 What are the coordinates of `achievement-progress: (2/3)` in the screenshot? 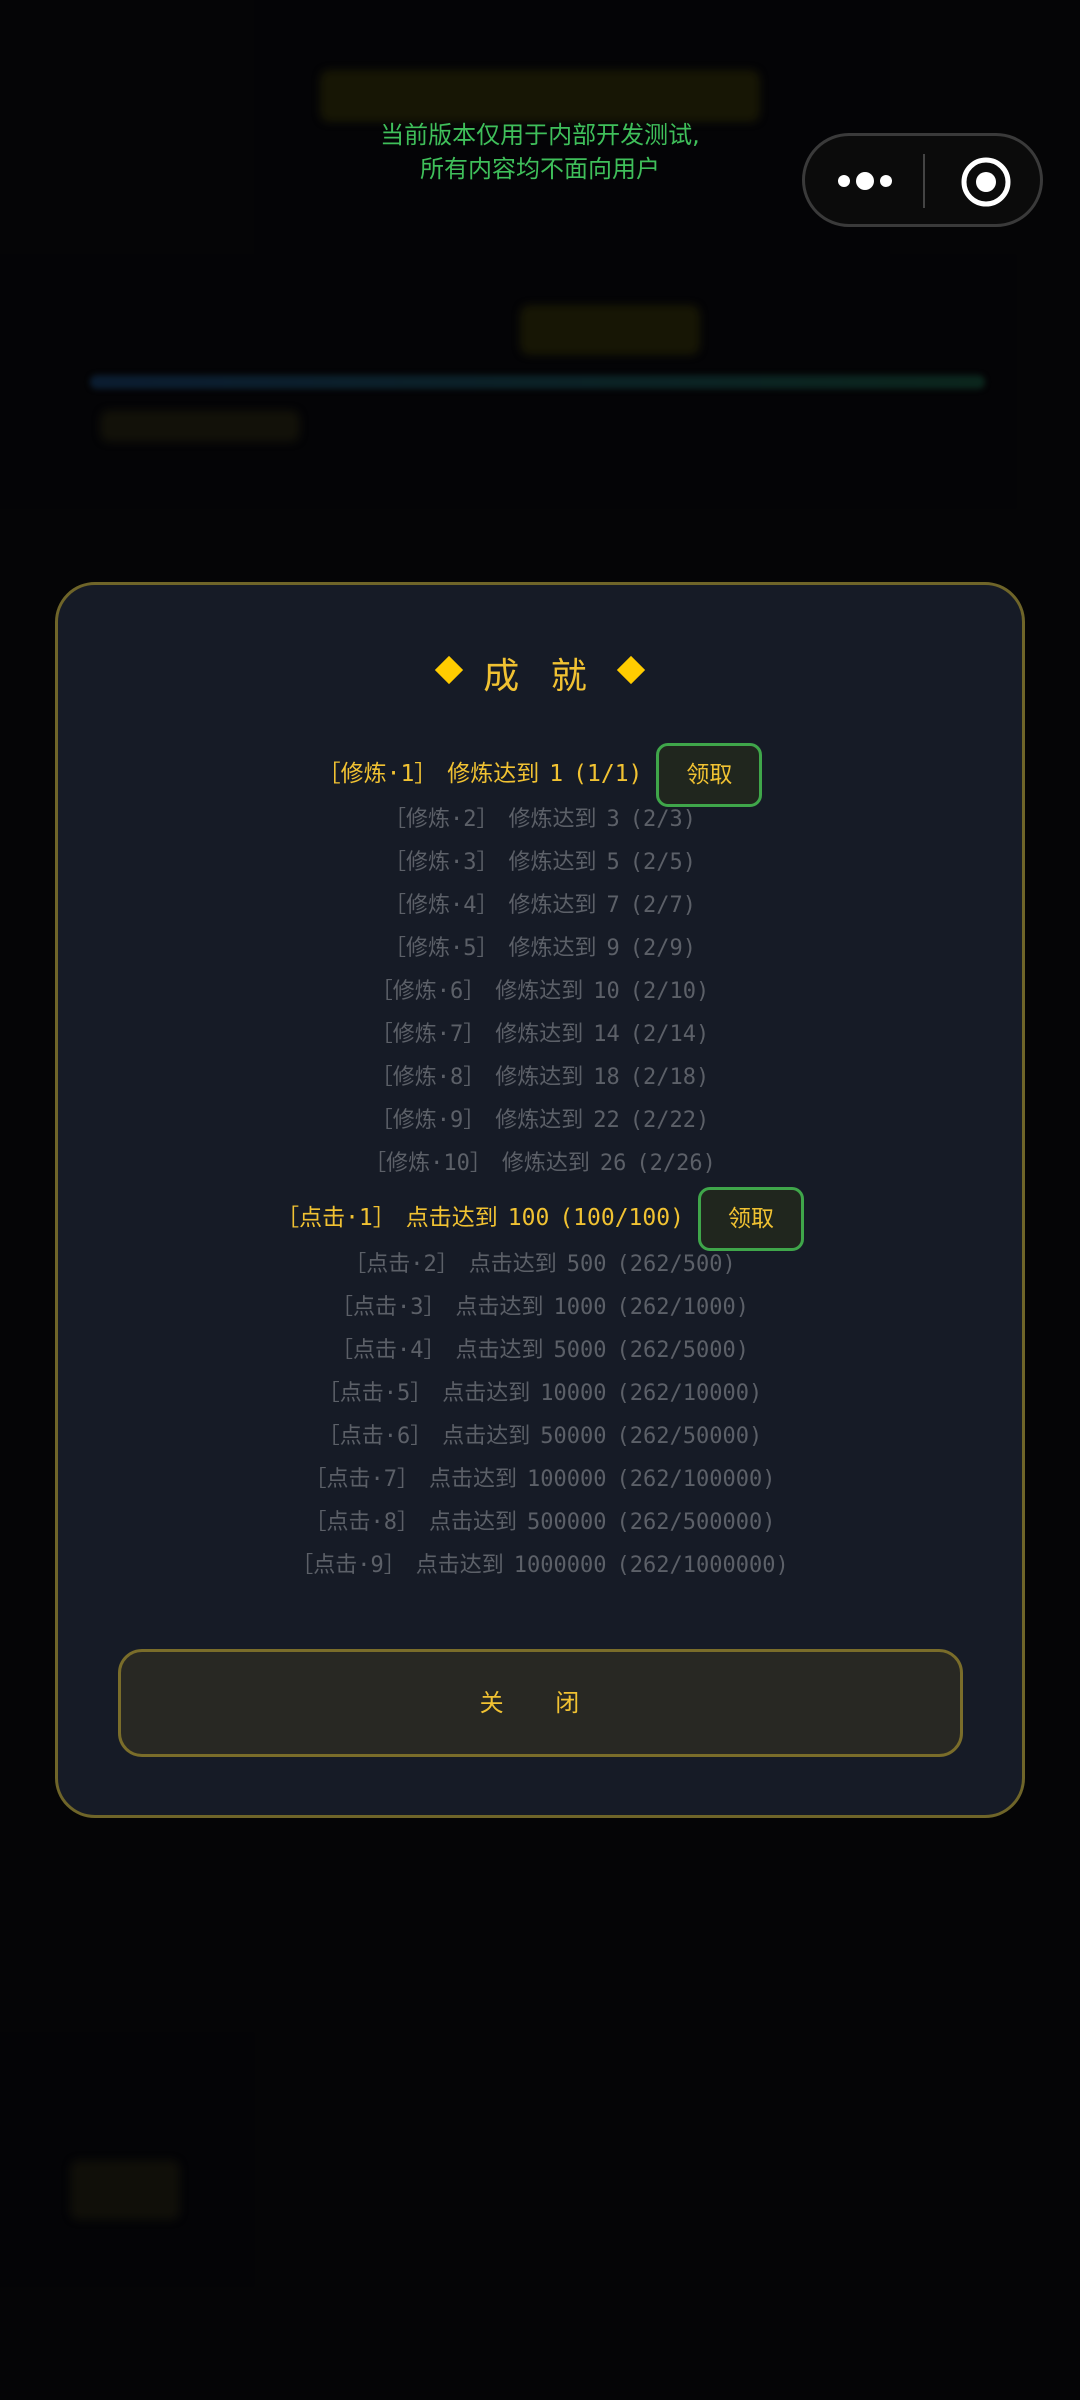 It's located at (662, 819).